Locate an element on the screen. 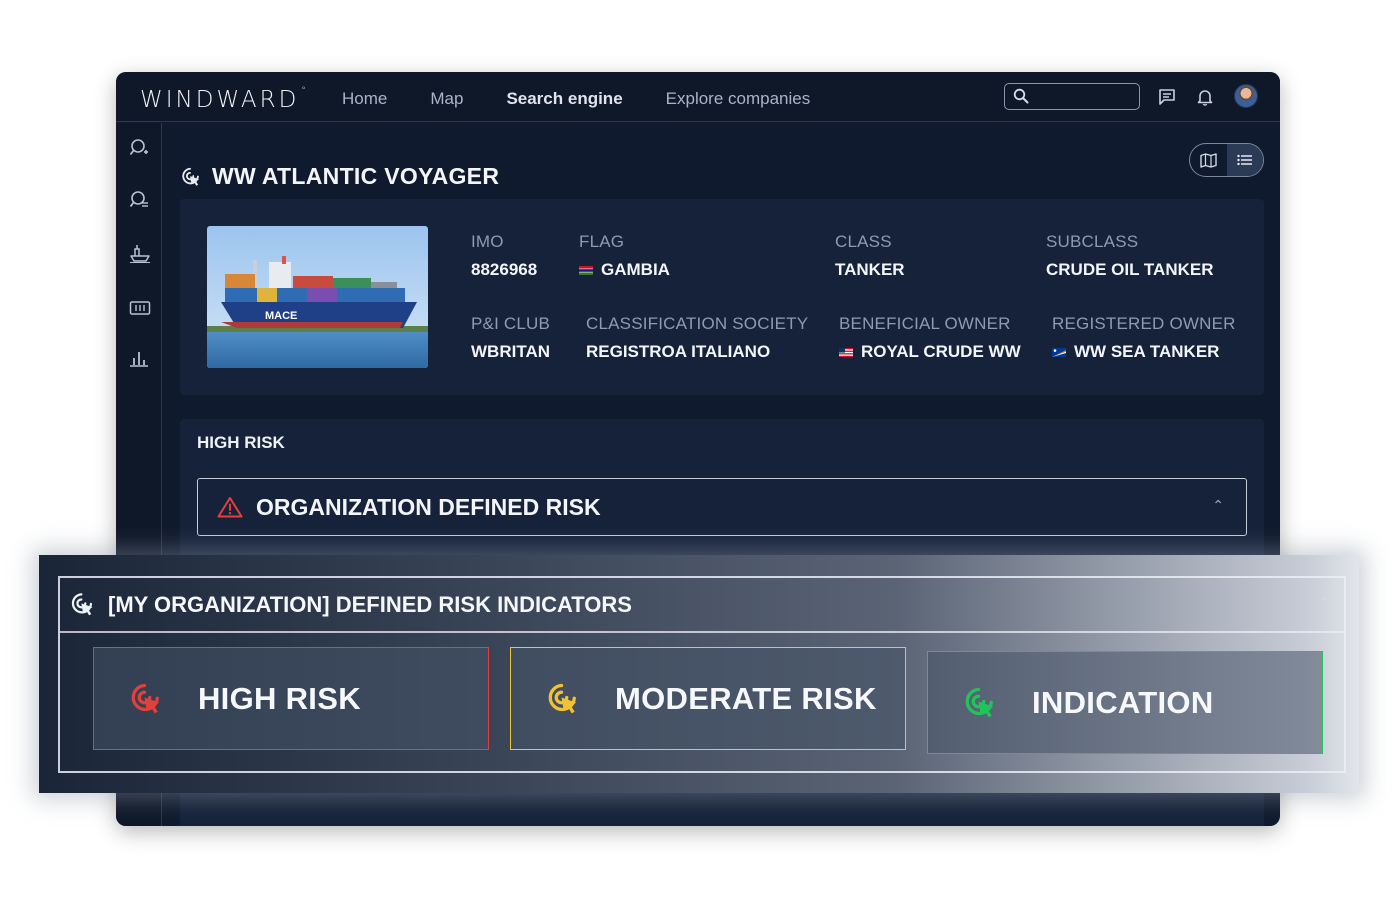 The height and width of the screenshot is (900, 1400). classification-society-label: CLASSIFICATION SOCIETY is located at coordinates (697, 323).